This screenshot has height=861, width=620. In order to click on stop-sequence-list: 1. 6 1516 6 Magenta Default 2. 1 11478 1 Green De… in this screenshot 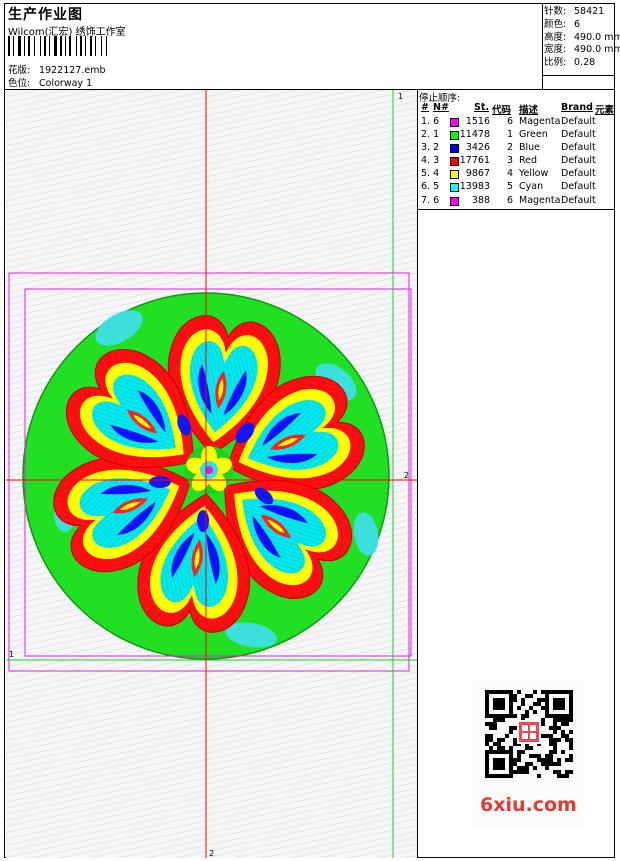, I will do `click(517, 162)`.